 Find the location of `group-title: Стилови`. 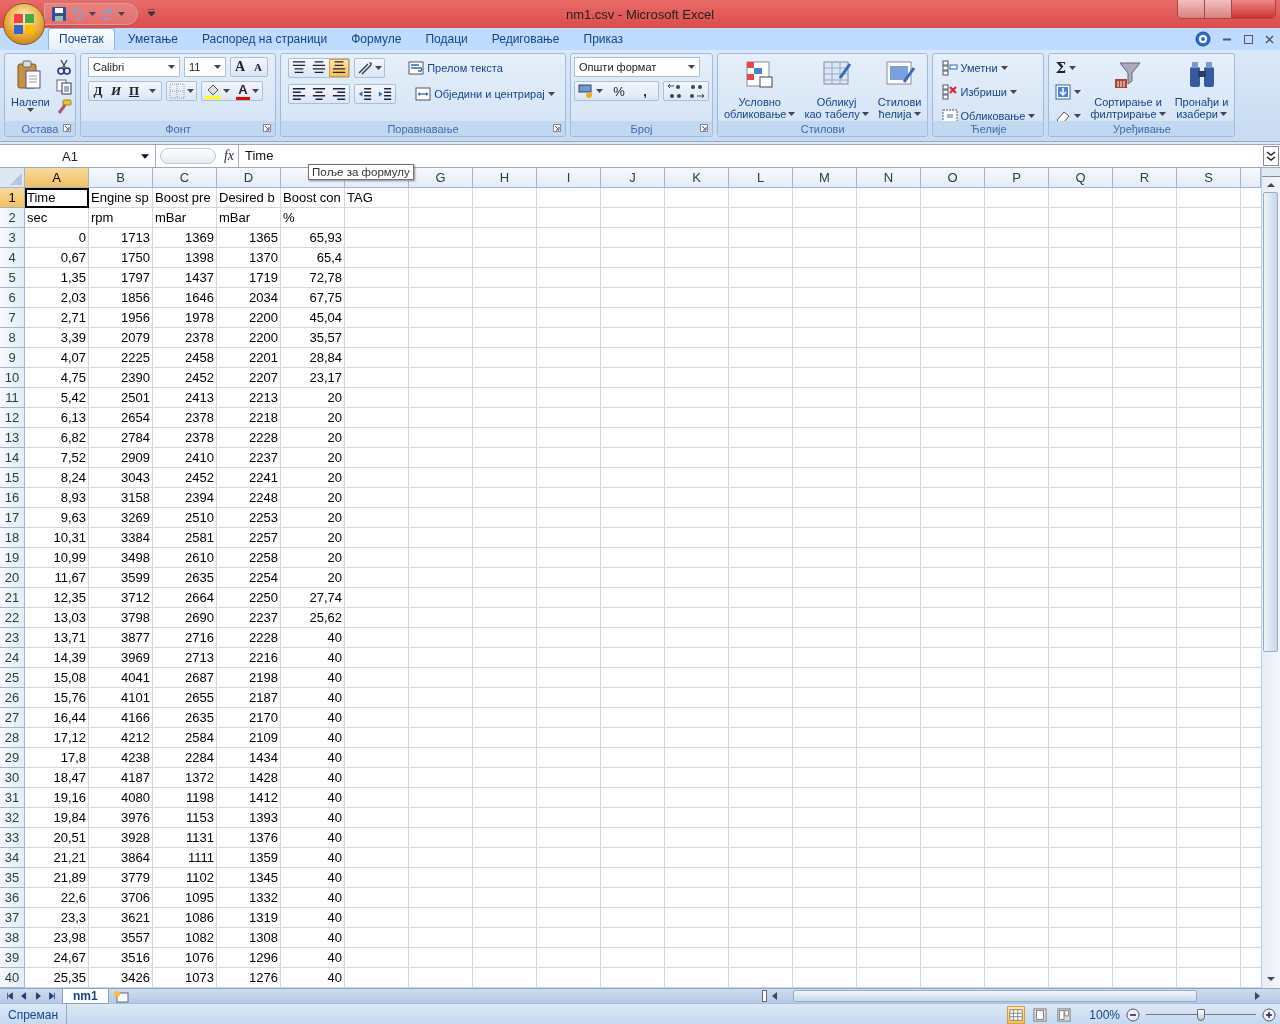

group-title: Стилови is located at coordinates (822, 128).